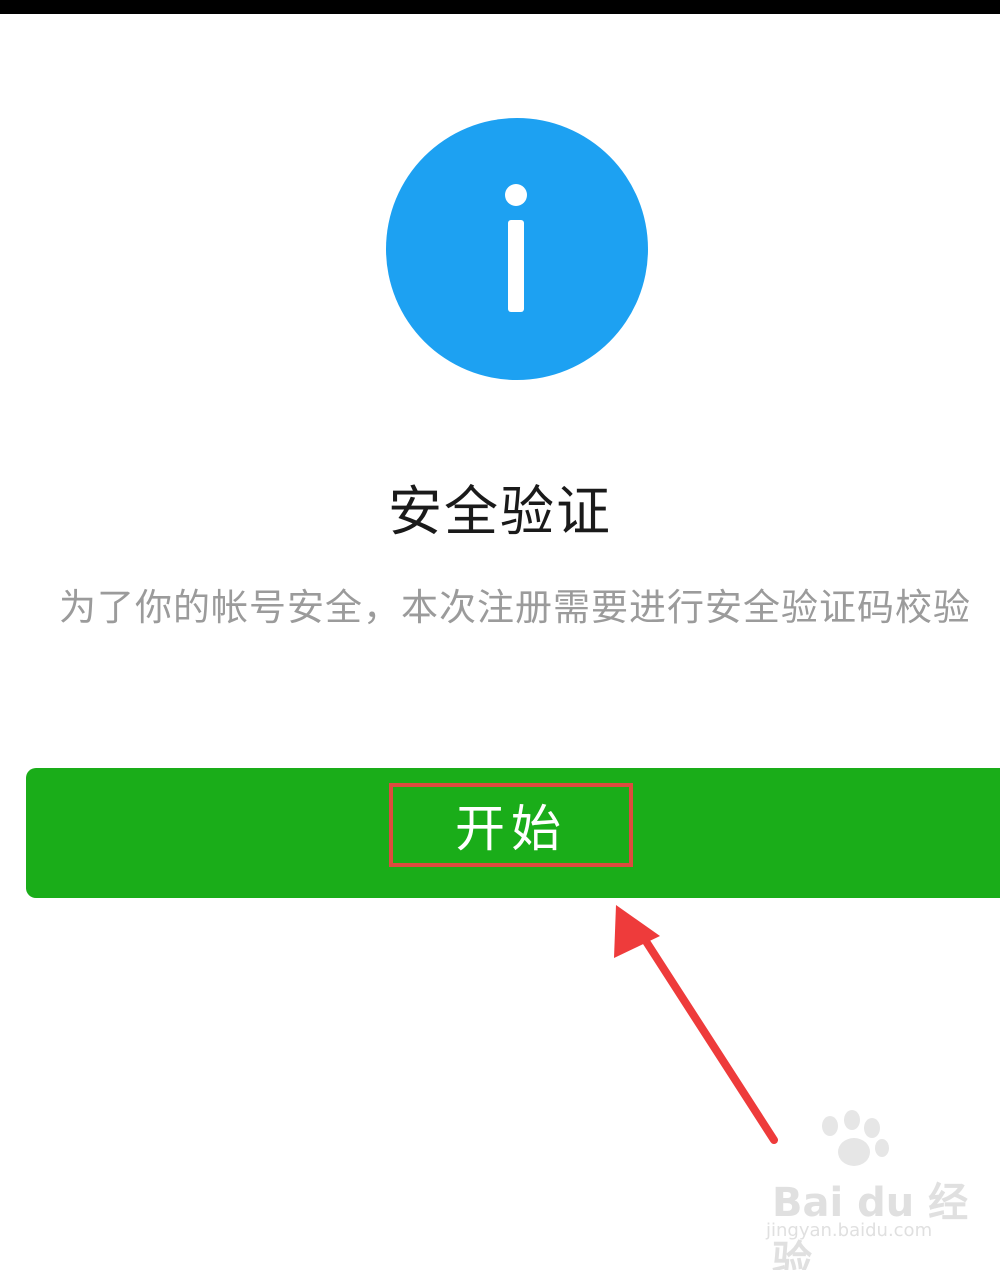 This screenshot has width=1000, height=1270. What do you see at coordinates (511, 829) in the screenshot?
I see `start-button-label: 开始` at bounding box center [511, 829].